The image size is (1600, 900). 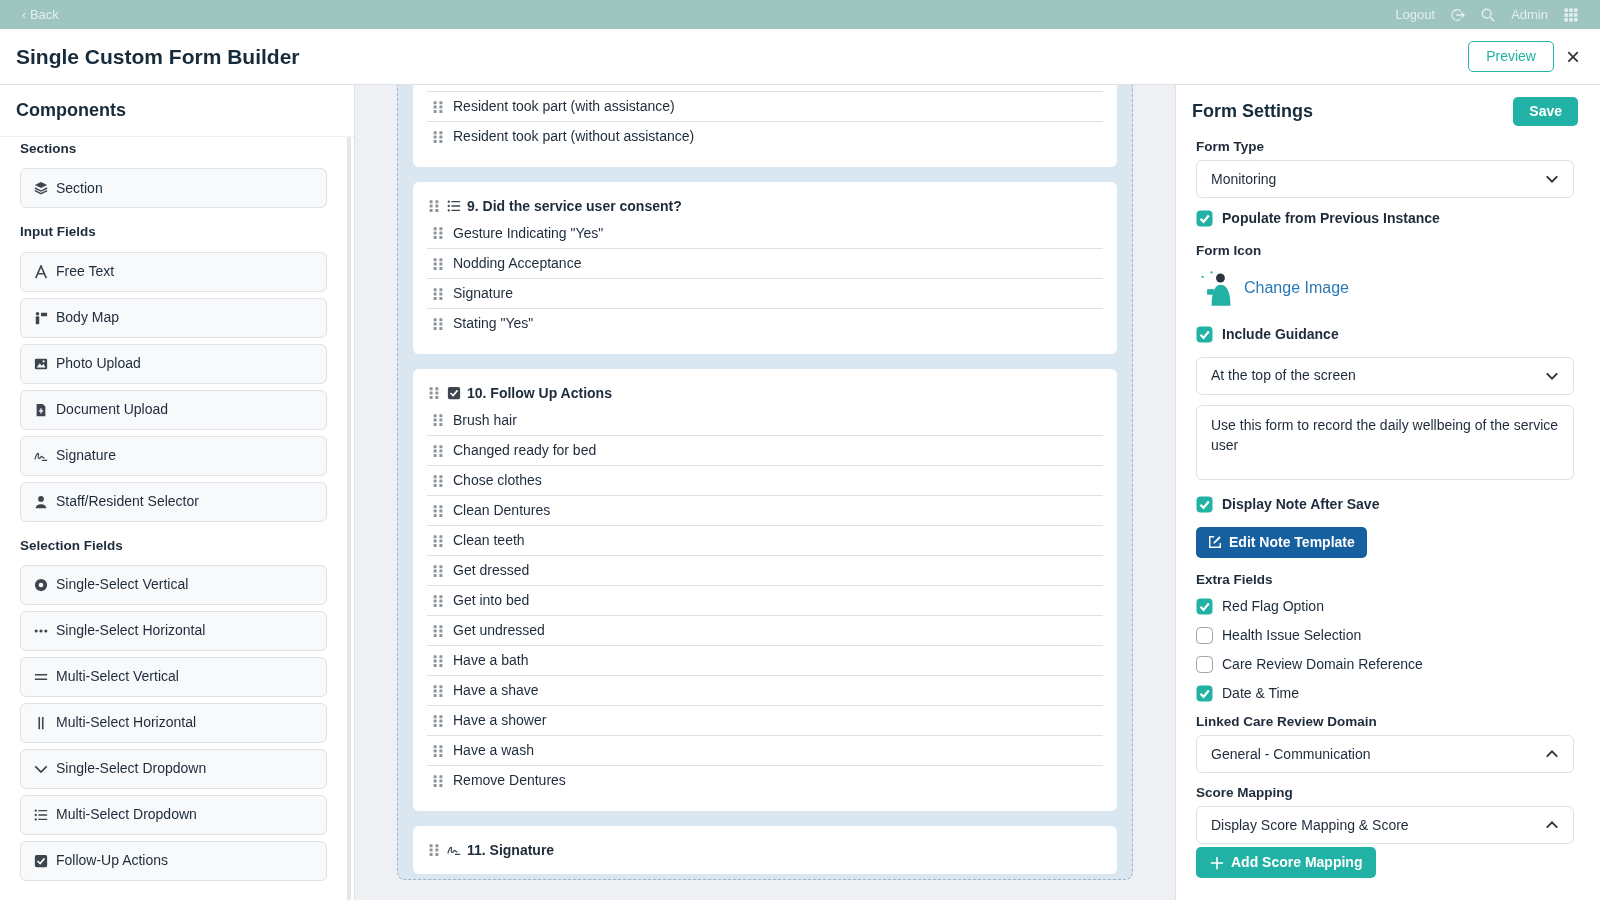 What do you see at coordinates (173, 409) in the screenshot?
I see `component-item: Document Upload` at bounding box center [173, 409].